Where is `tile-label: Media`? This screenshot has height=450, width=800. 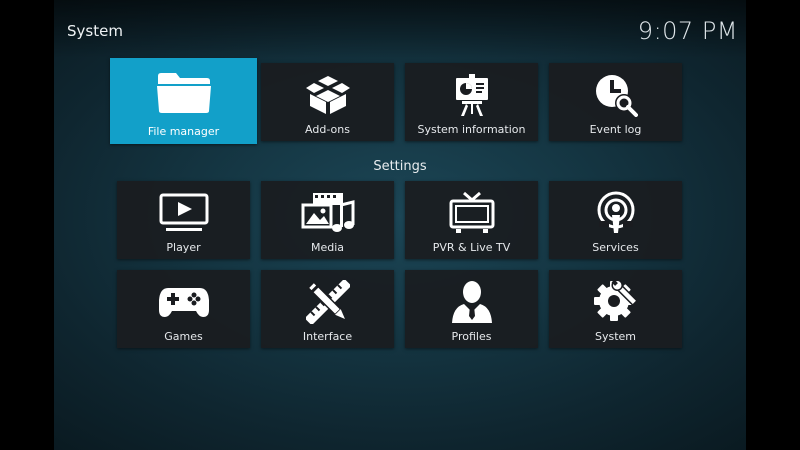
tile-label: Media is located at coordinates (327, 247).